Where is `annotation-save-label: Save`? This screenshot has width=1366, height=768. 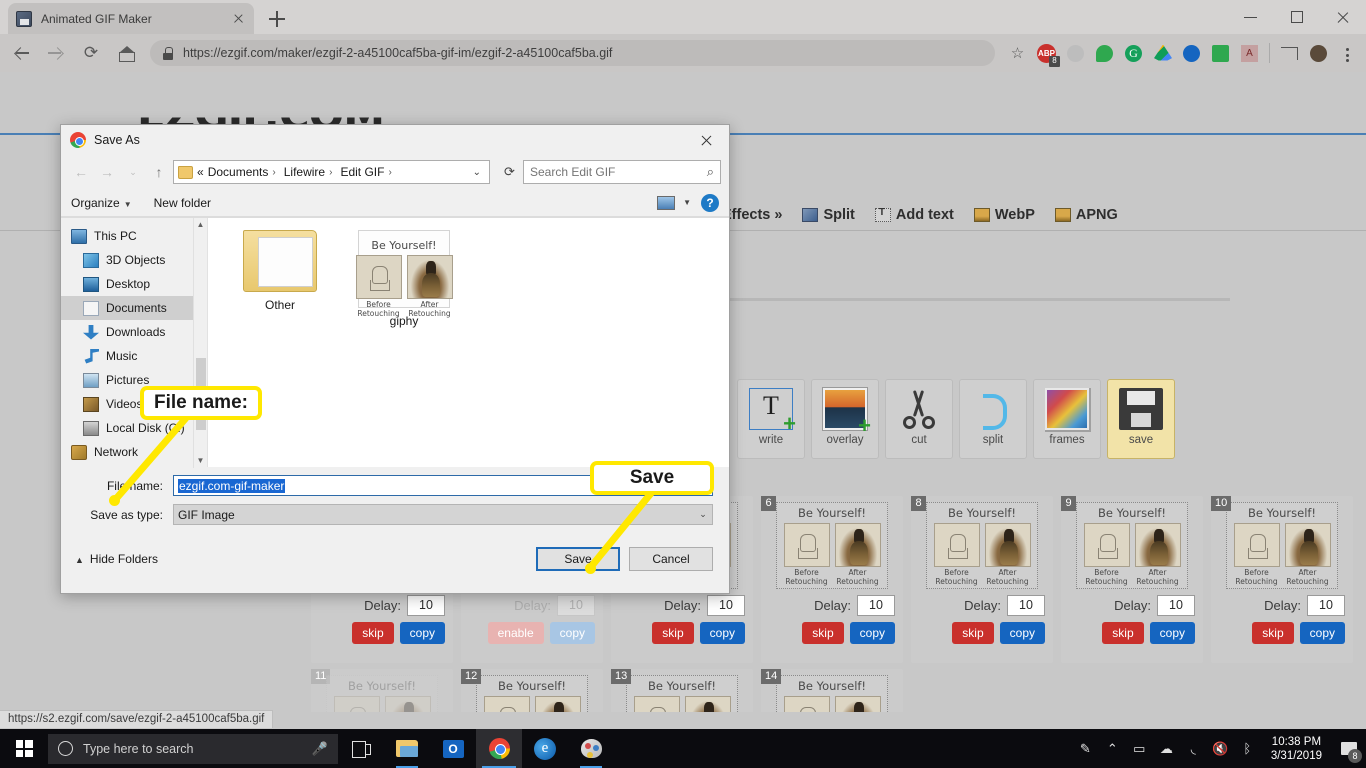
annotation-save-label: Save is located at coordinates (652, 478).